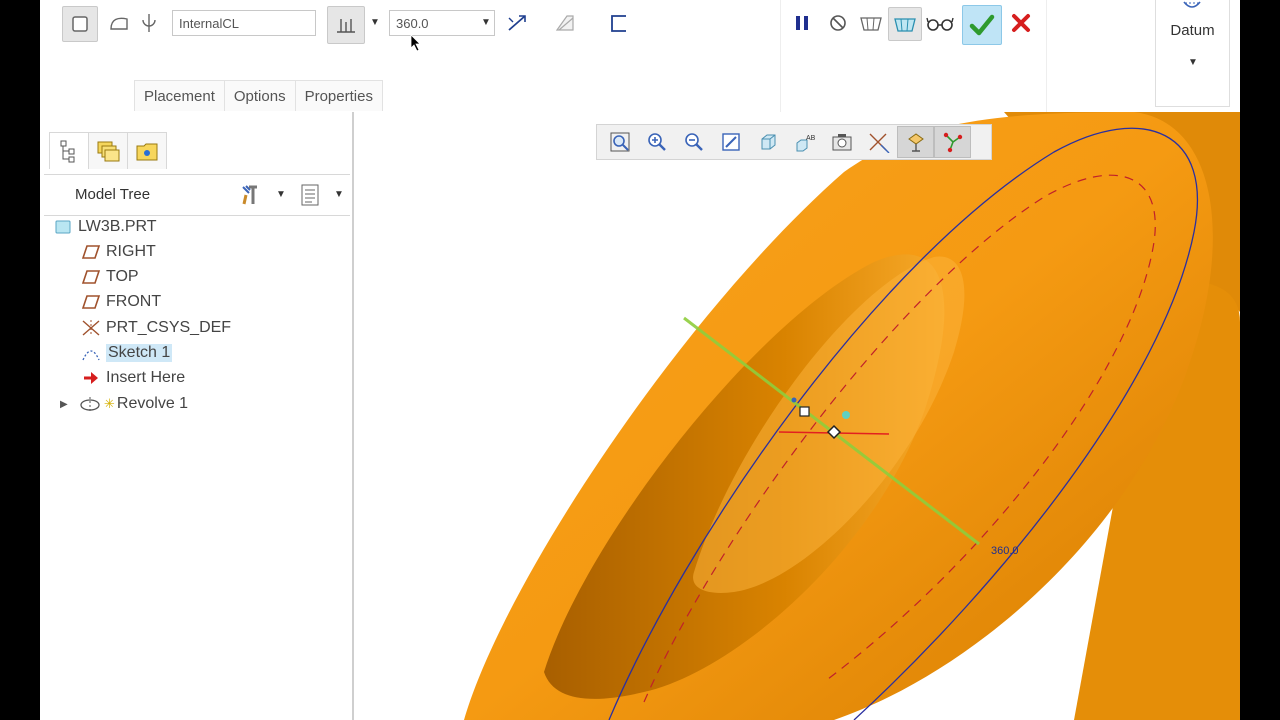 The image size is (1280, 720). I want to click on glasses-icon, so click(940, 24).